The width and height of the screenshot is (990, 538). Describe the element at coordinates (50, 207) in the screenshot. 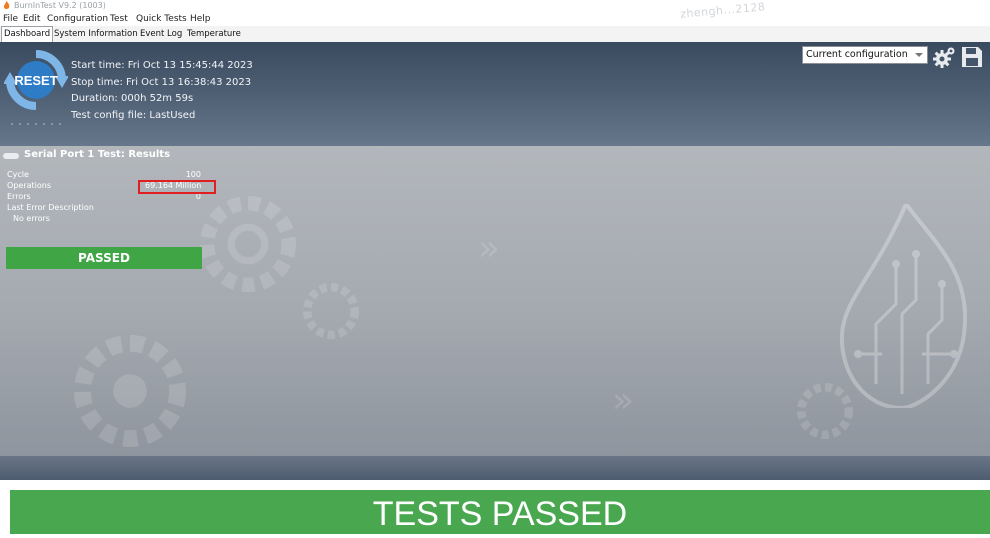

I see `last-error-description-label: Last Error Description` at that location.